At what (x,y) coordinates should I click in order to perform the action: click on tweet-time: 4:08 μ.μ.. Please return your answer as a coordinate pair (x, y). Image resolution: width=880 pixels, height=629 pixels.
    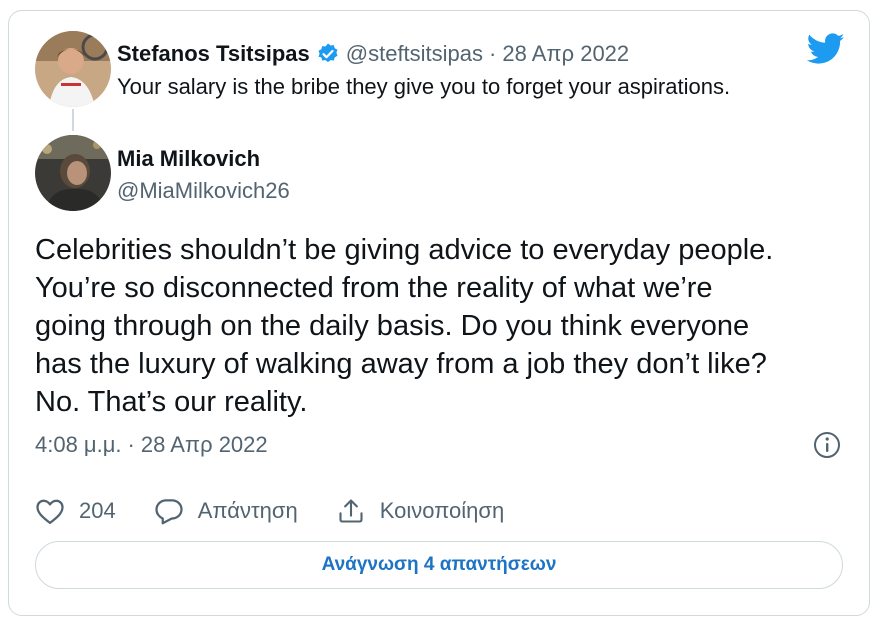
    Looking at the image, I should click on (78, 444).